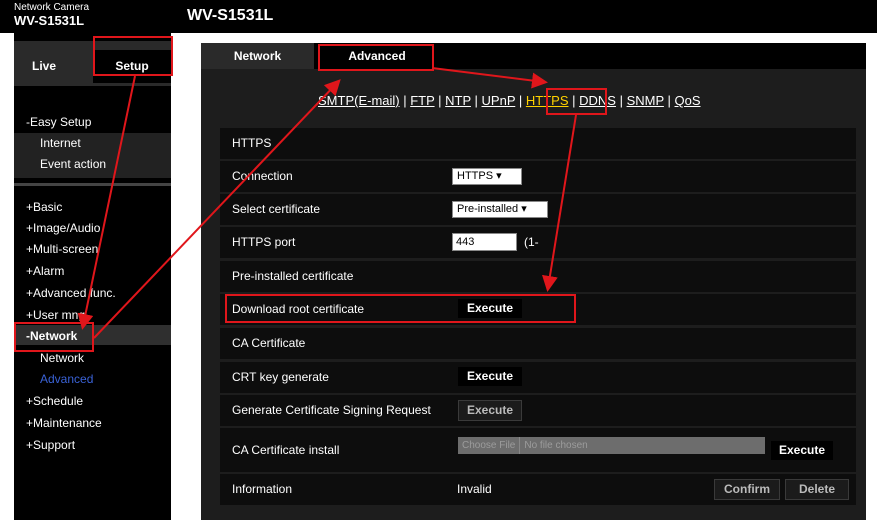 This screenshot has height=520, width=877. I want to click on tab-network: Network, so click(257, 56).